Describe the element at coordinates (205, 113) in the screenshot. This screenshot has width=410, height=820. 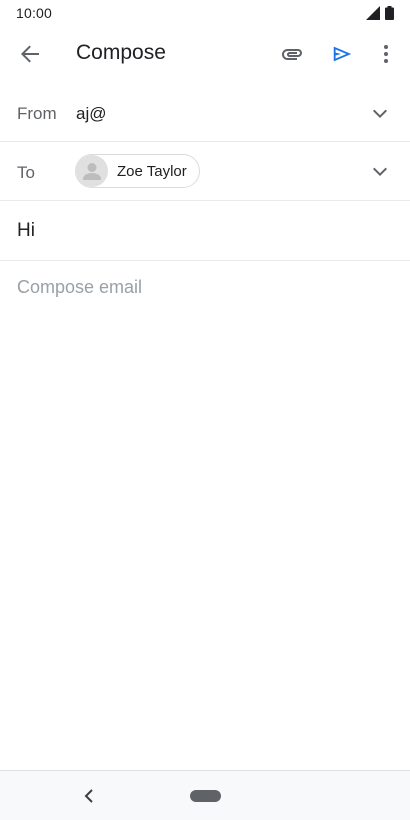
I see `from-row: From aj@` at that location.